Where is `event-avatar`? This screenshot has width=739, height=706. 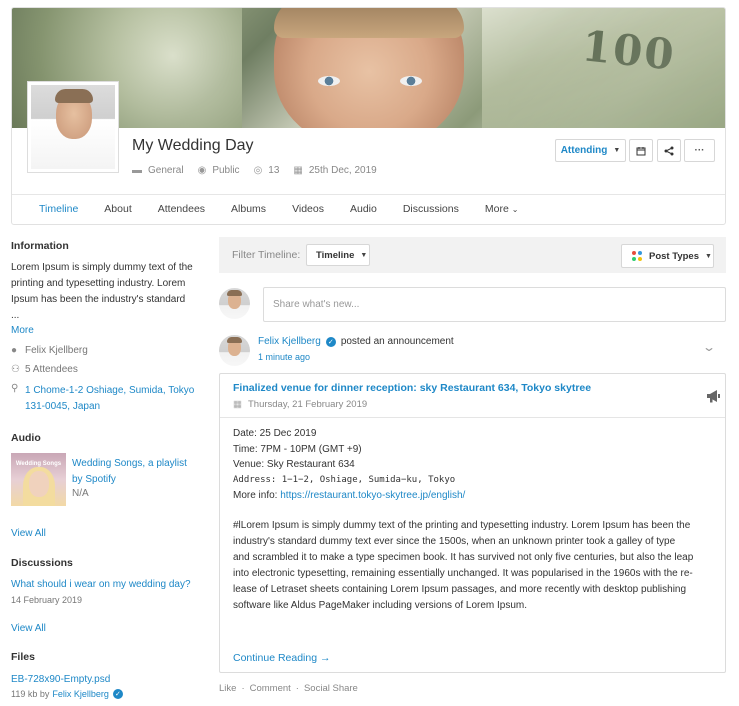
event-avatar is located at coordinates (73, 127).